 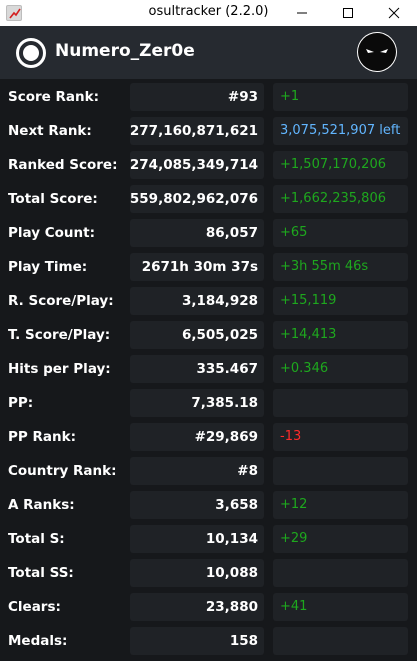 What do you see at coordinates (54, 97) in the screenshot?
I see `stat-label: Score Rank:` at bounding box center [54, 97].